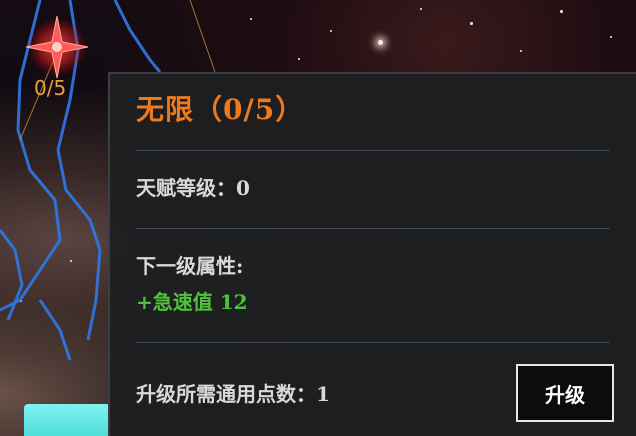 This screenshot has height=436, width=636. What do you see at coordinates (220, 109) in the screenshot?
I see `talent-title: 无限（0/5）` at bounding box center [220, 109].